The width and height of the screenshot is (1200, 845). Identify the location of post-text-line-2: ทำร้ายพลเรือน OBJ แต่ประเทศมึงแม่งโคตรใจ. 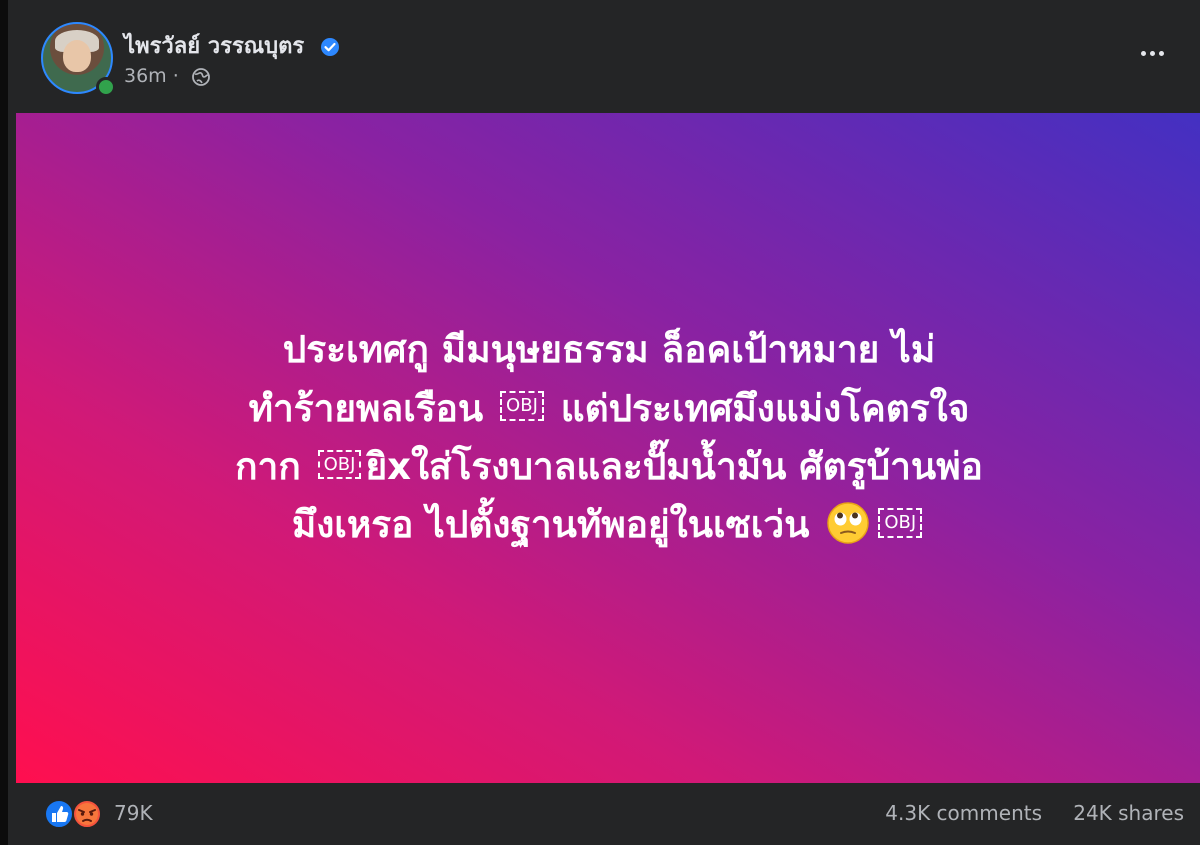
(609, 409).